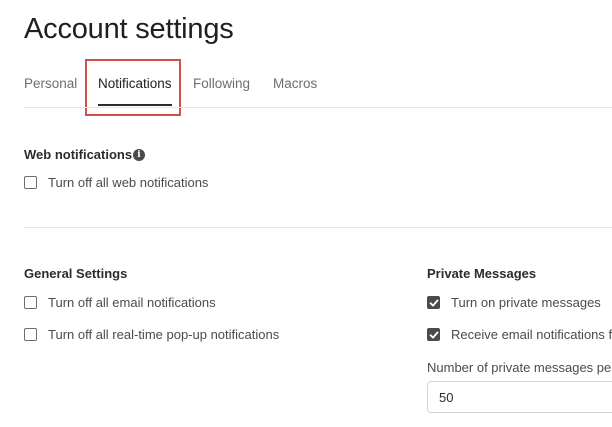  I want to click on web-notifications-heading: Web notifications, so click(78, 154).